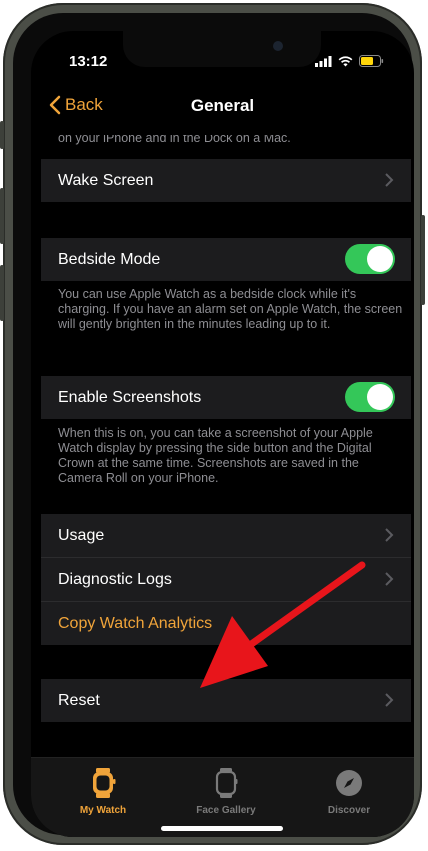  I want to click on compass-icon, so click(349, 783).